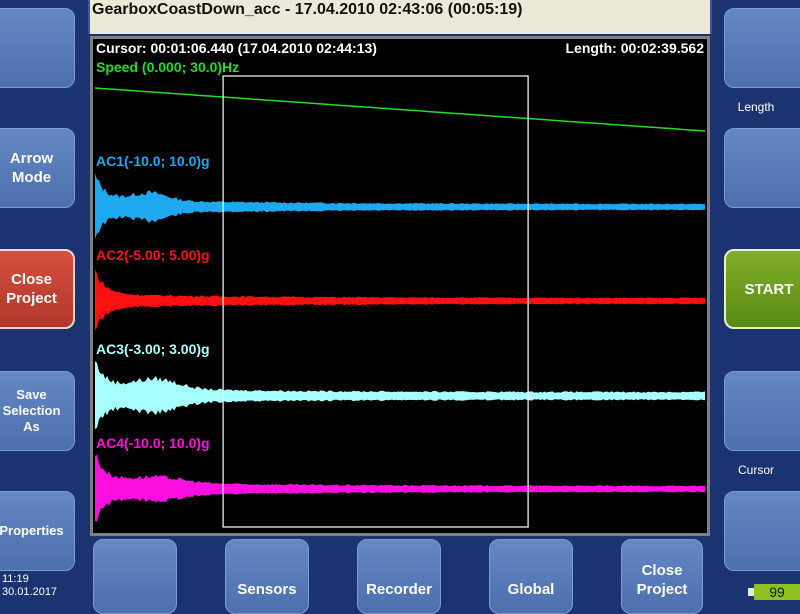 The image size is (800, 614). Describe the element at coordinates (400, 395) in the screenshot. I see `ac3-waveform` at that location.